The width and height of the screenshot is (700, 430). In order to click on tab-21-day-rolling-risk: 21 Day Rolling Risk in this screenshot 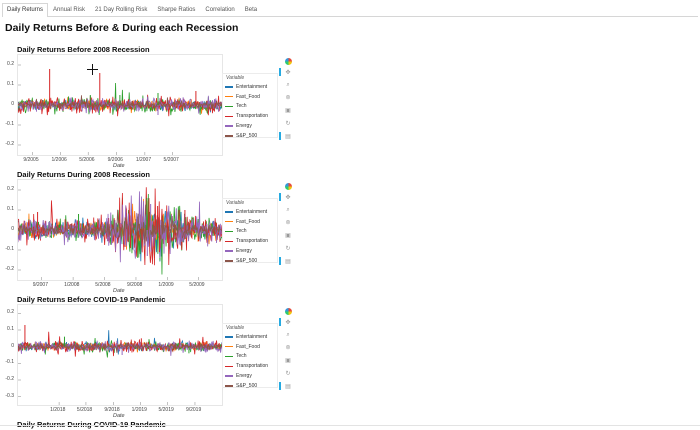, I will do `click(121, 9)`.